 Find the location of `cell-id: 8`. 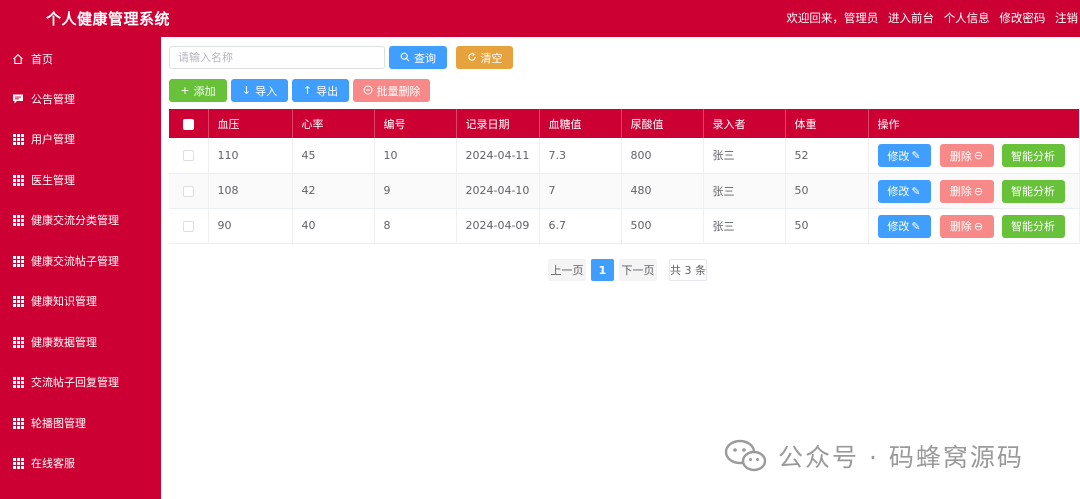

cell-id: 8 is located at coordinates (415, 226).